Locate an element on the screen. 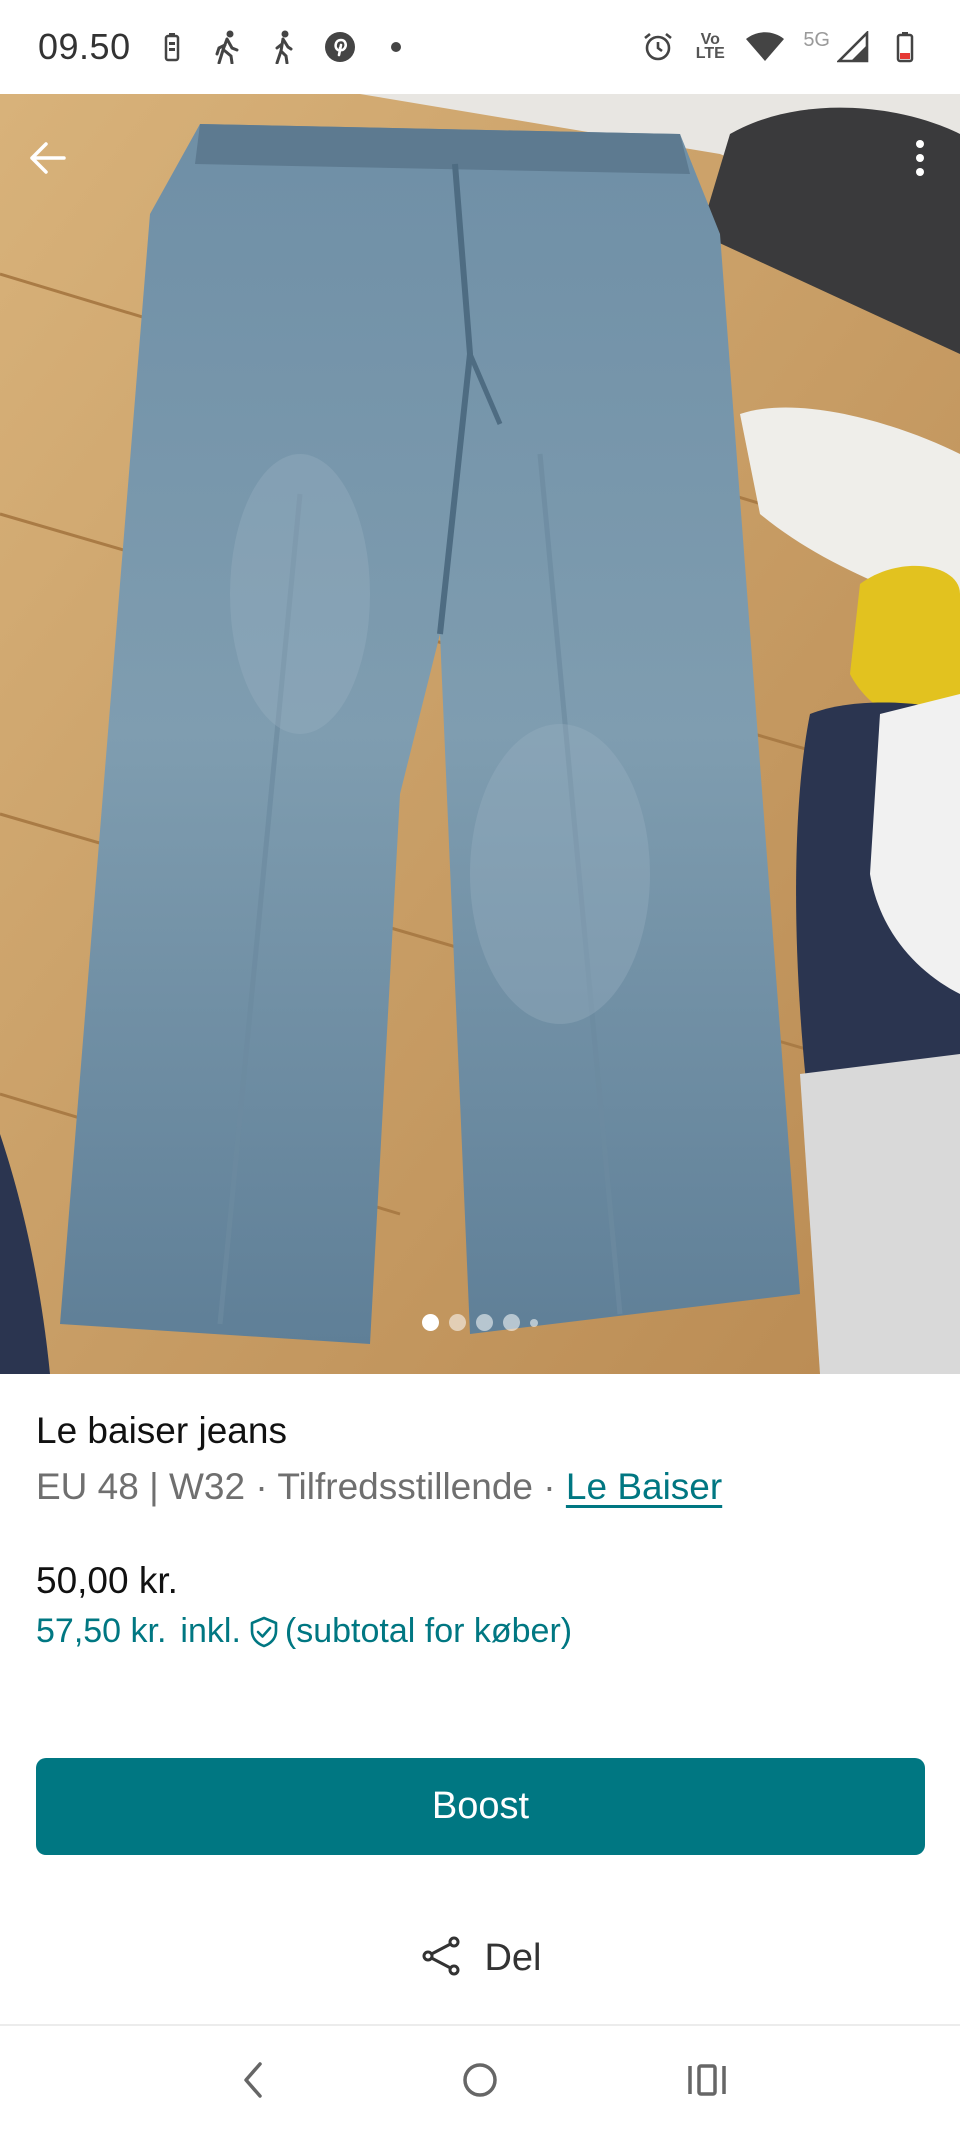 The height and width of the screenshot is (2133, 960). wifi-icon is located at coordinates (765, 47).